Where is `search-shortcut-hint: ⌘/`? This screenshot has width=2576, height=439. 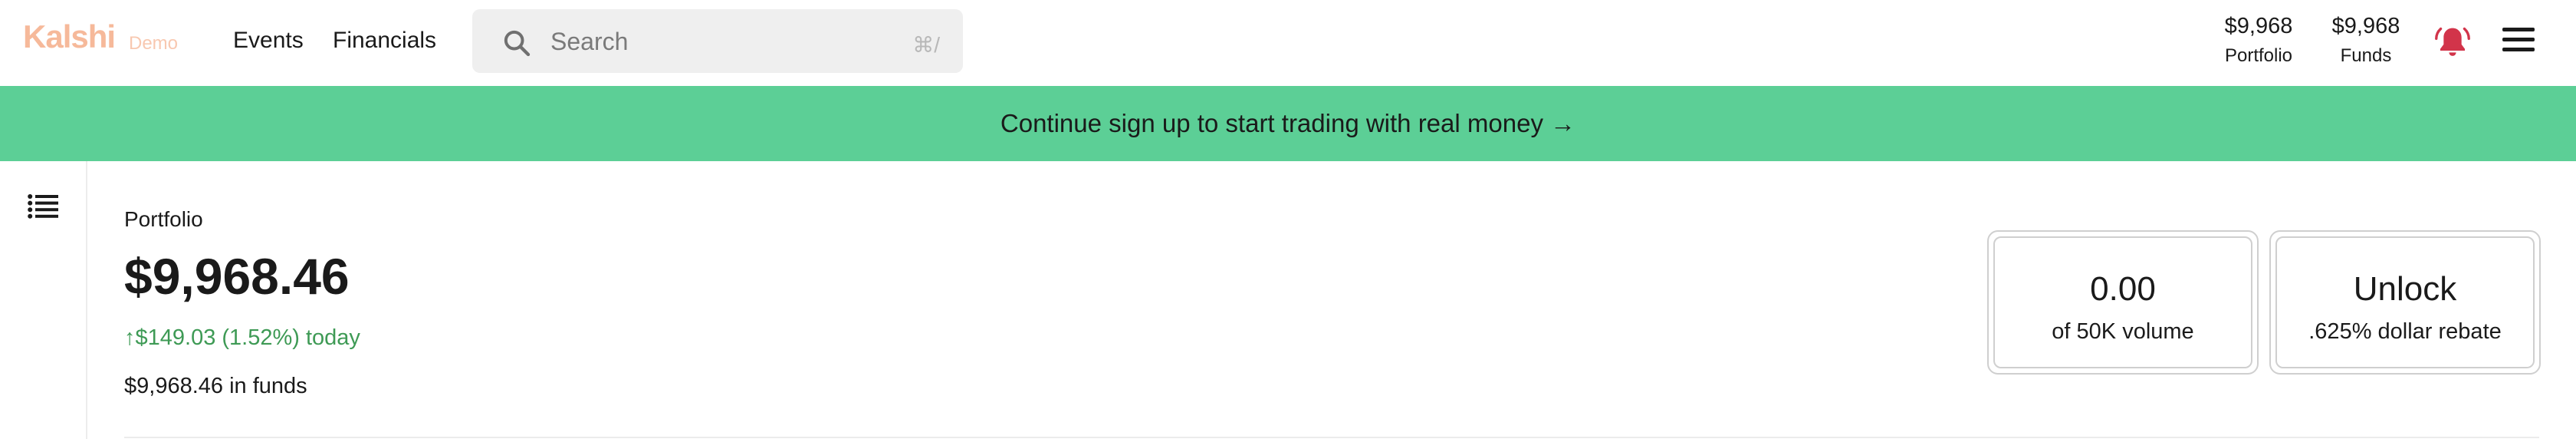
search-shortcut-hint: ⌘/ is located at coordinates (926, 45).